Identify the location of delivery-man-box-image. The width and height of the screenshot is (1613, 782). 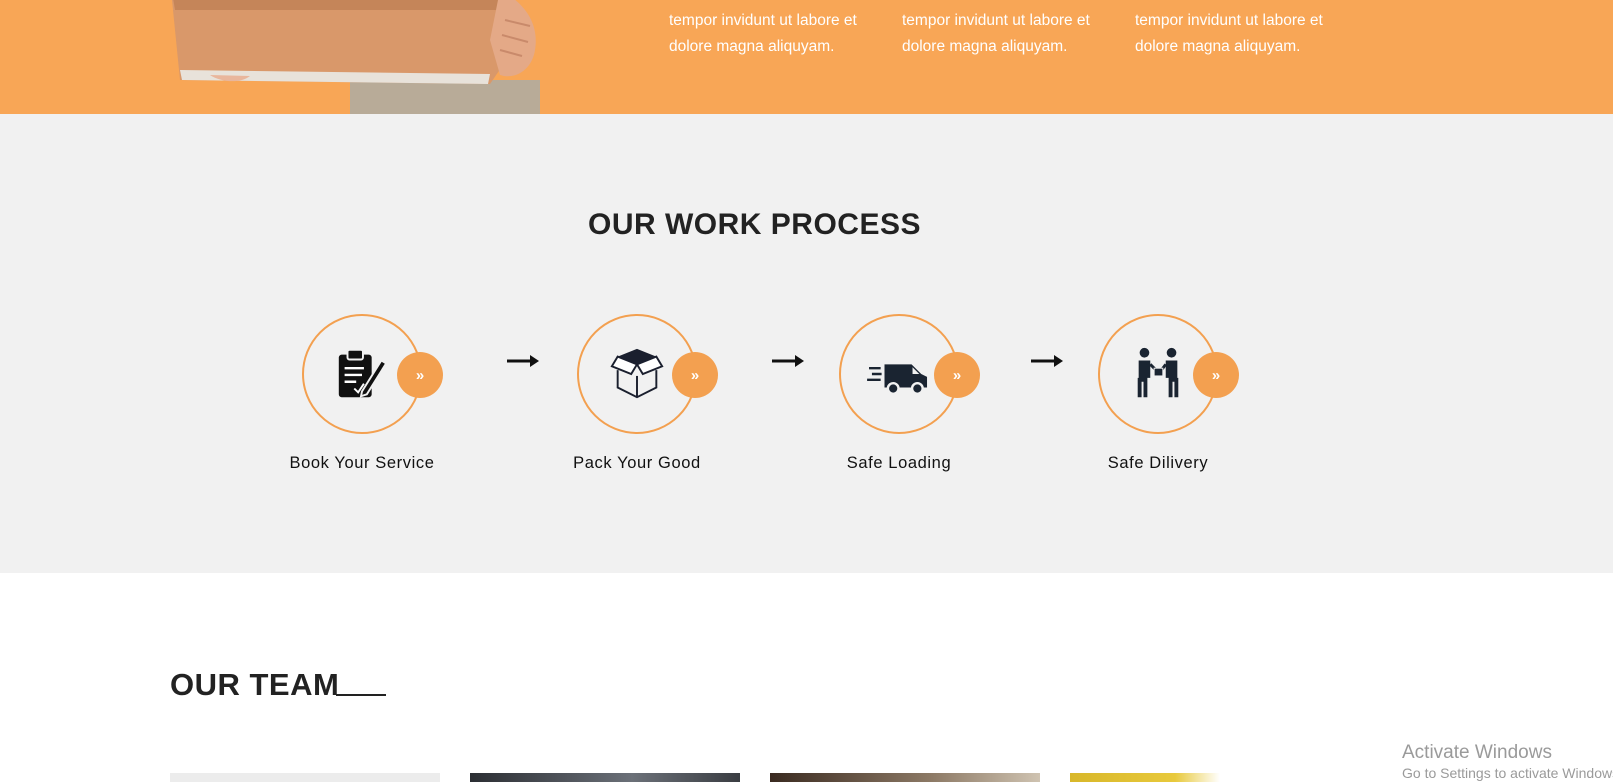
(356, 57).